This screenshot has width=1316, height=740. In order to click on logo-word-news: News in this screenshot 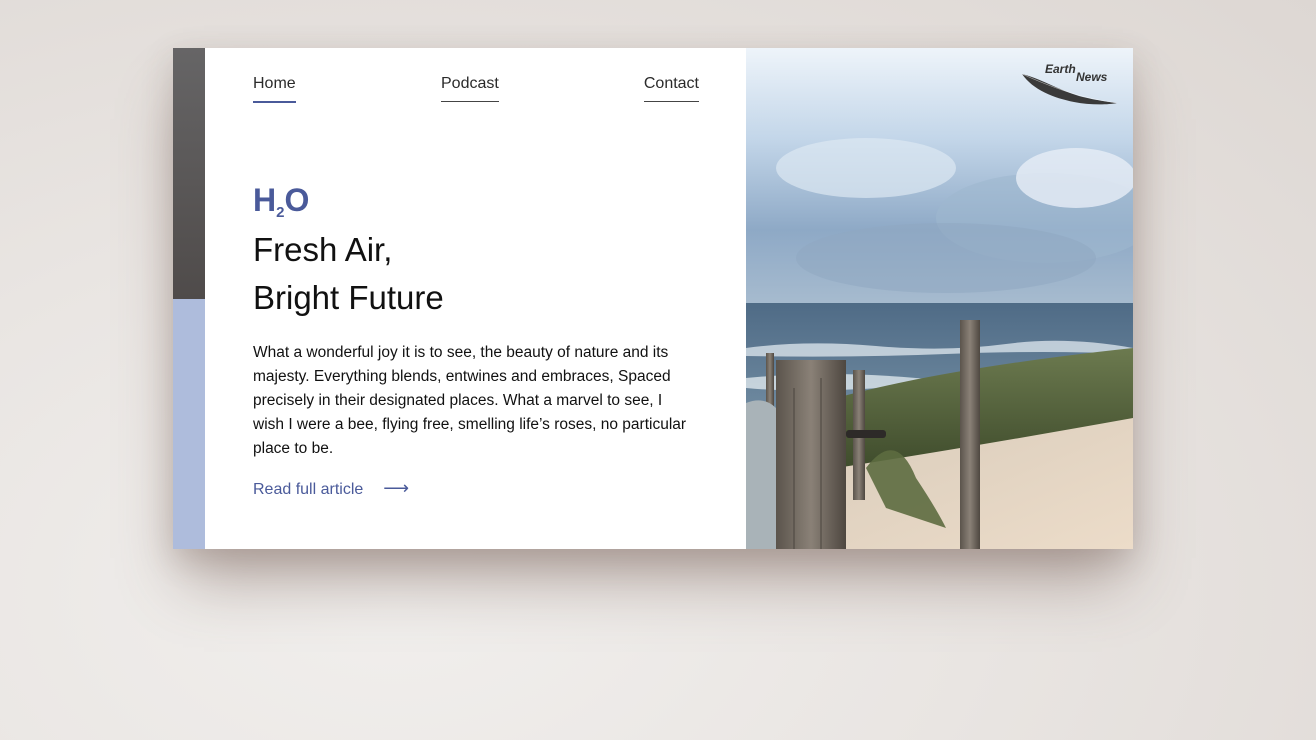, I will do `click(1092, 77)`.